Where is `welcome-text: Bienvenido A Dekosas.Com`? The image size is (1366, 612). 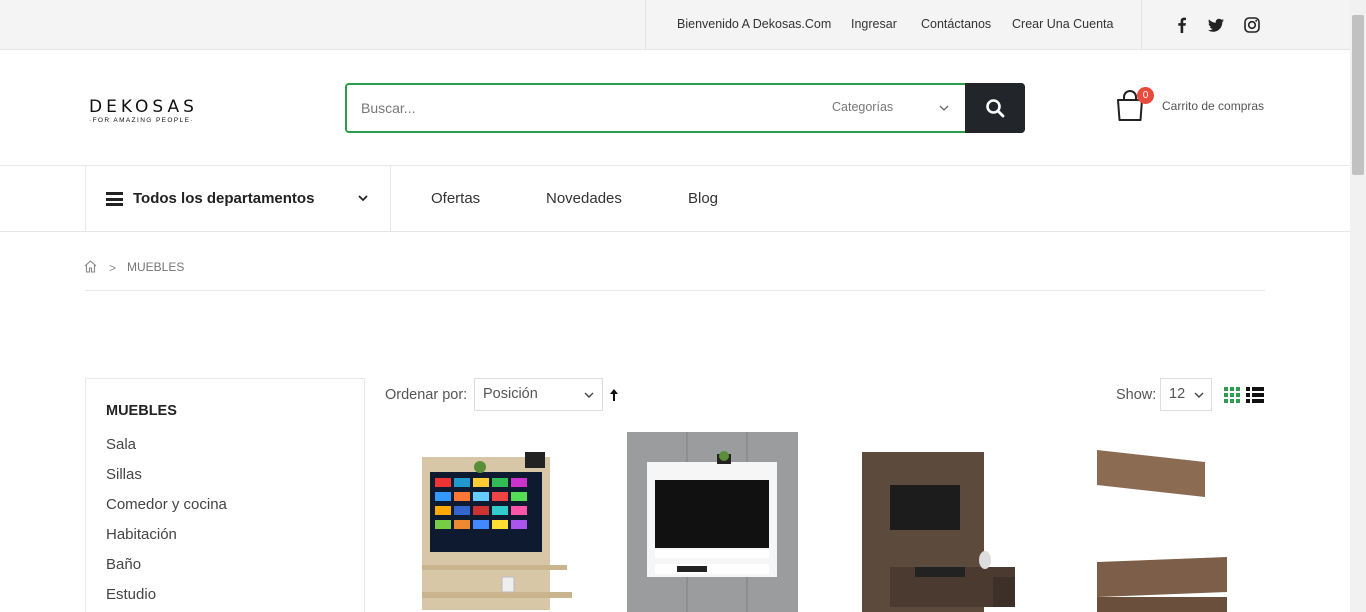
welcome-text: Bienvenido A Dekosas.Com is located at coordinates (754, 24).